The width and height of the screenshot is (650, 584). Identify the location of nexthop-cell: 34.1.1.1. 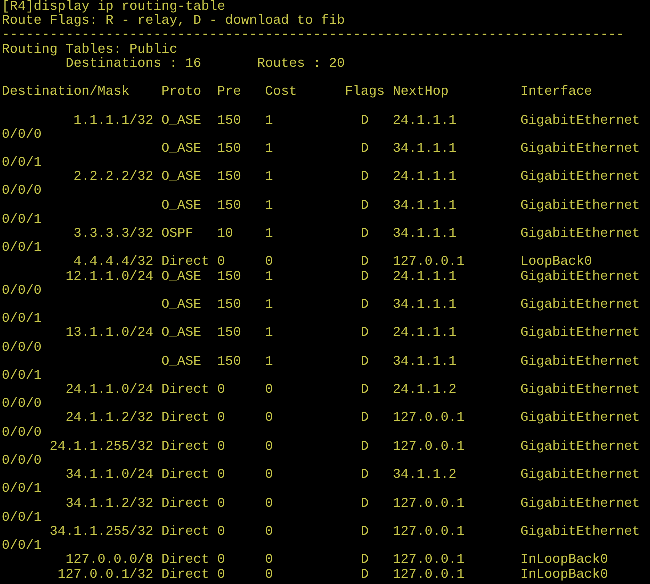
(424, 305).